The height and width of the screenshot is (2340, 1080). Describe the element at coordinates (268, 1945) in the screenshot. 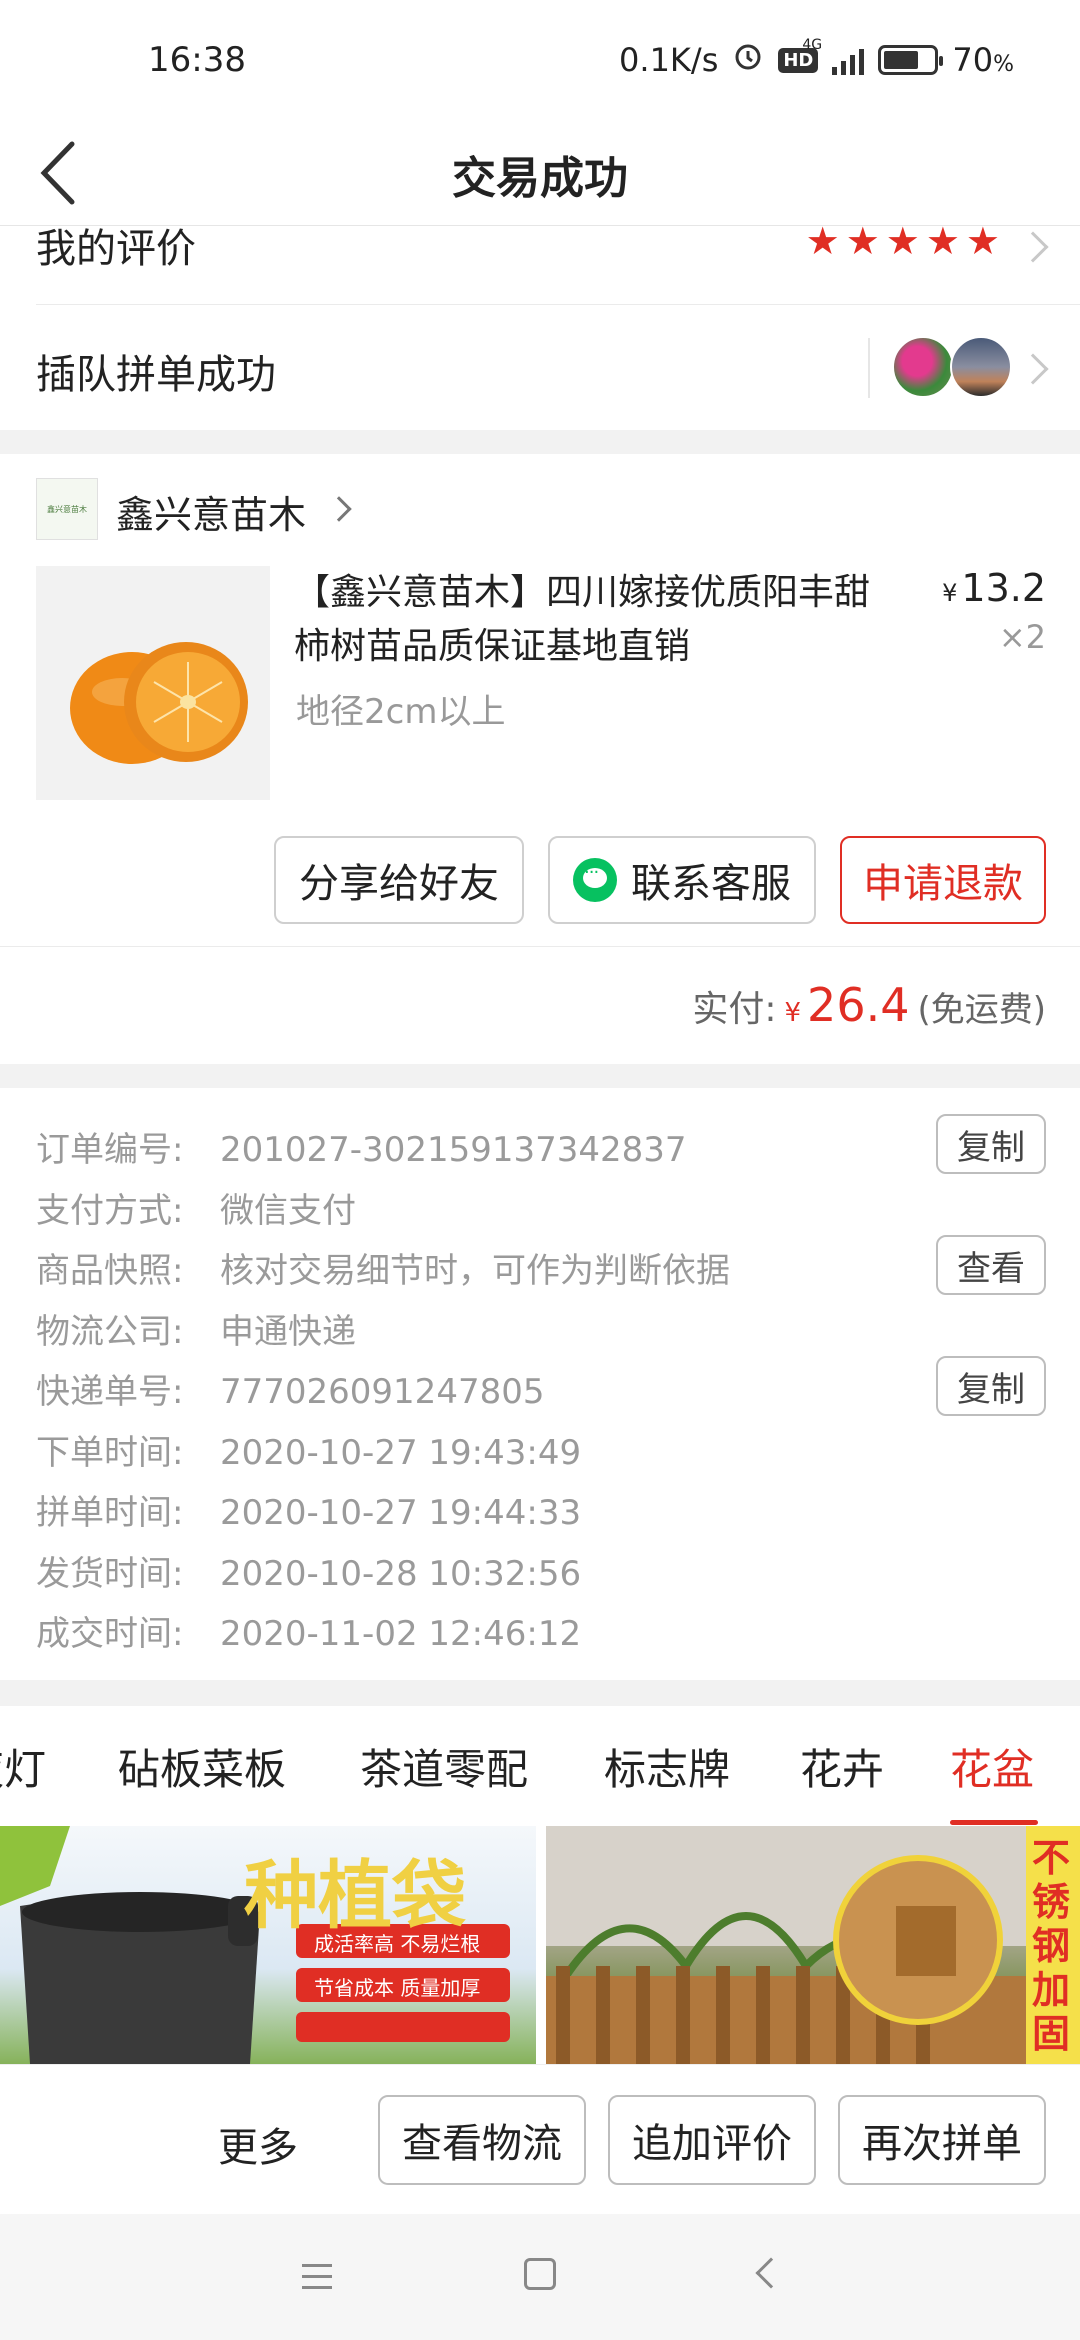

I see `banner-planting-bag: 种植袋 成活率高 不易烂根 节省成本 质量加厚` at that location.